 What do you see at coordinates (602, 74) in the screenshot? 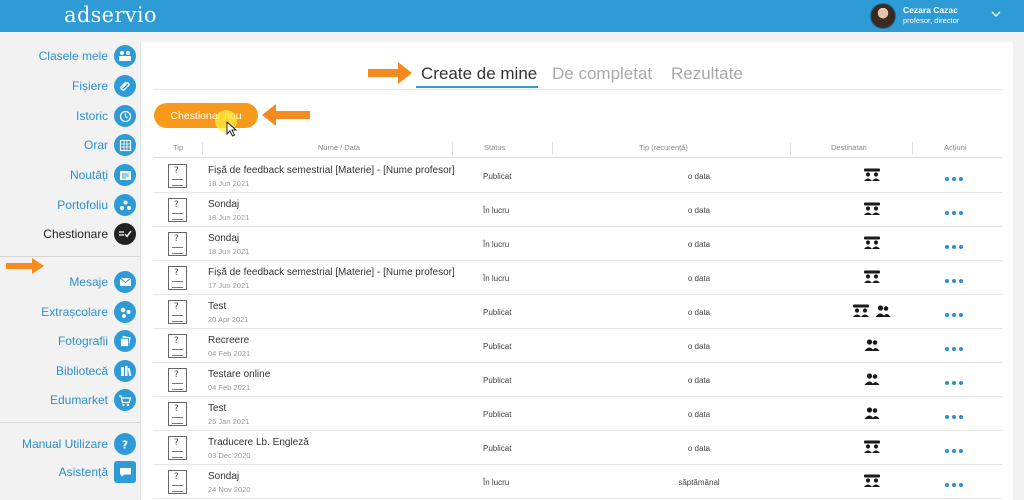
I see `tab-de-completat: De completat` at bounding box center [602, 74].